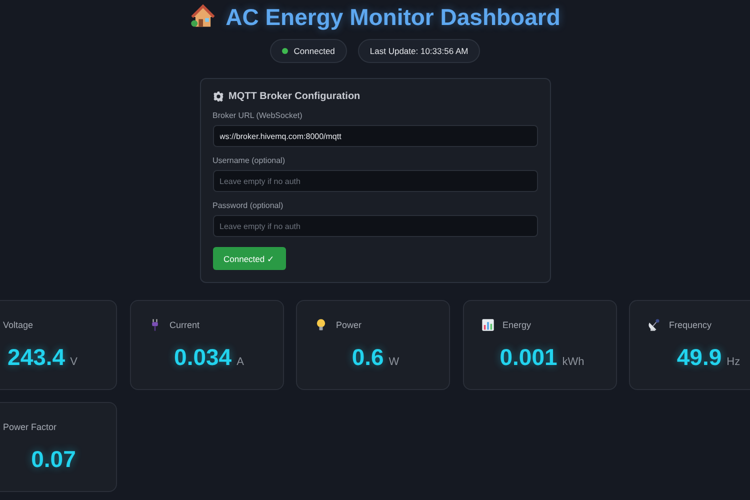 The width and height of the screenshot is (750, 500). What do you see at coordinates (690, 325) in the screenshot?
I see `metric-label: Frequency` at bounding box center [690, 325].